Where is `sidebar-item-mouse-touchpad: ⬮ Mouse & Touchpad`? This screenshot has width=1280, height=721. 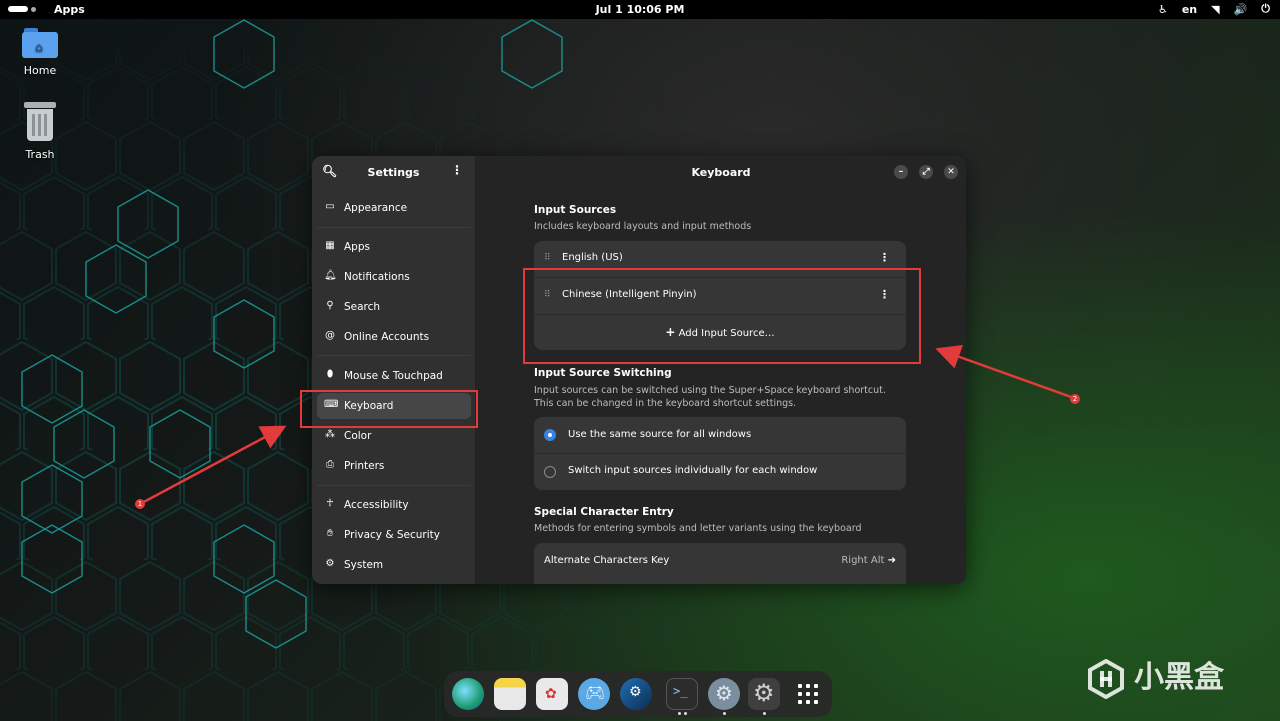
sidebar-item-mouse-touchpad: ⬮ Mouse & Touchpad is located at coordinates (394, 376).